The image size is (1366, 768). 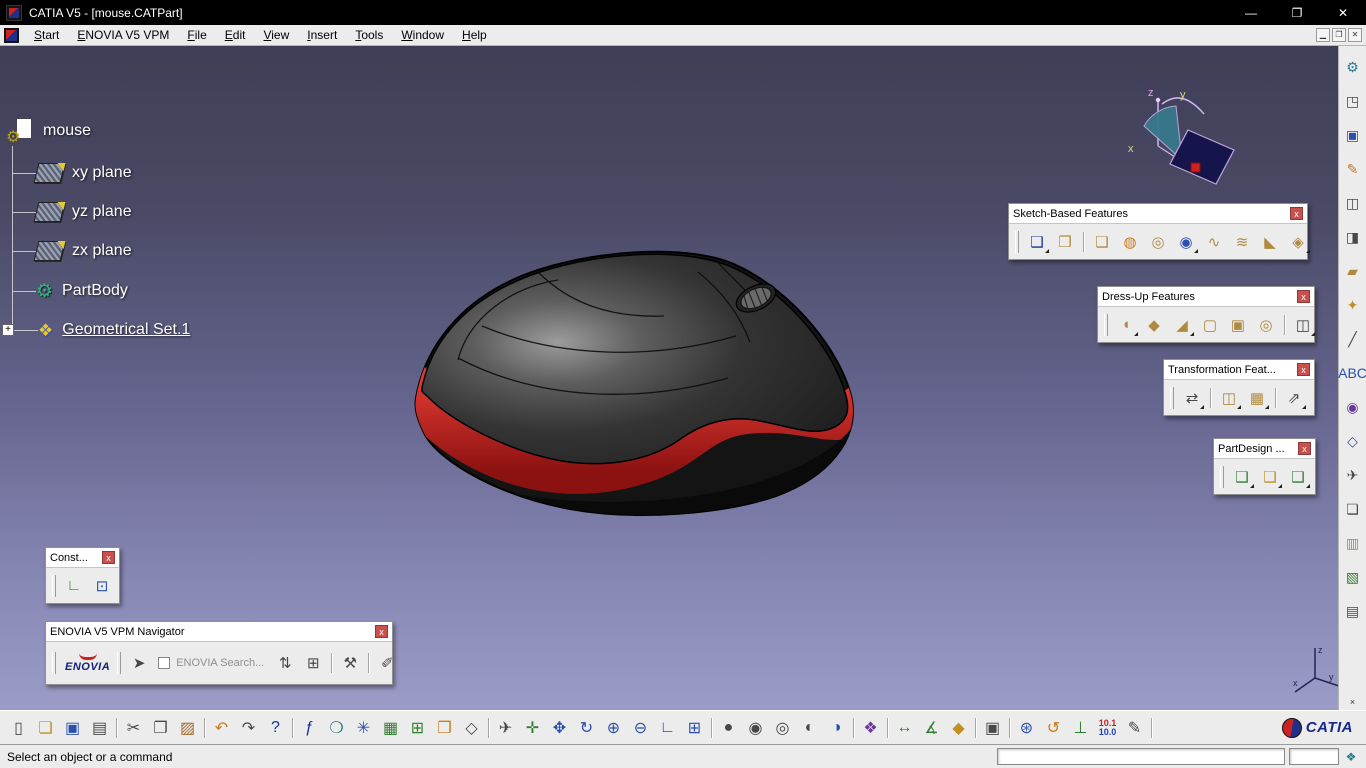 I want to click on measure-icon: ▧, so click(x=1353, y=577).